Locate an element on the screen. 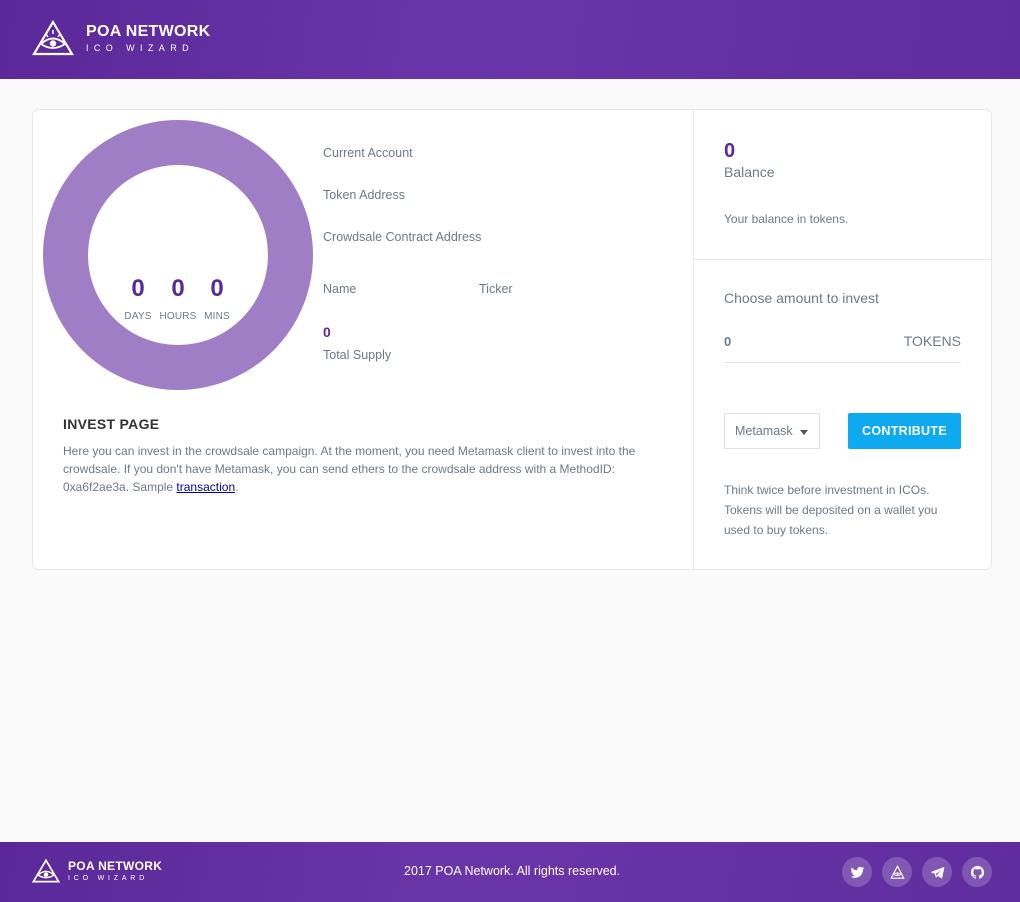 Image resolution: width=1020 pixels, height=902 pixels. total-supply-value: 0 is located at coordinates (327, 332).